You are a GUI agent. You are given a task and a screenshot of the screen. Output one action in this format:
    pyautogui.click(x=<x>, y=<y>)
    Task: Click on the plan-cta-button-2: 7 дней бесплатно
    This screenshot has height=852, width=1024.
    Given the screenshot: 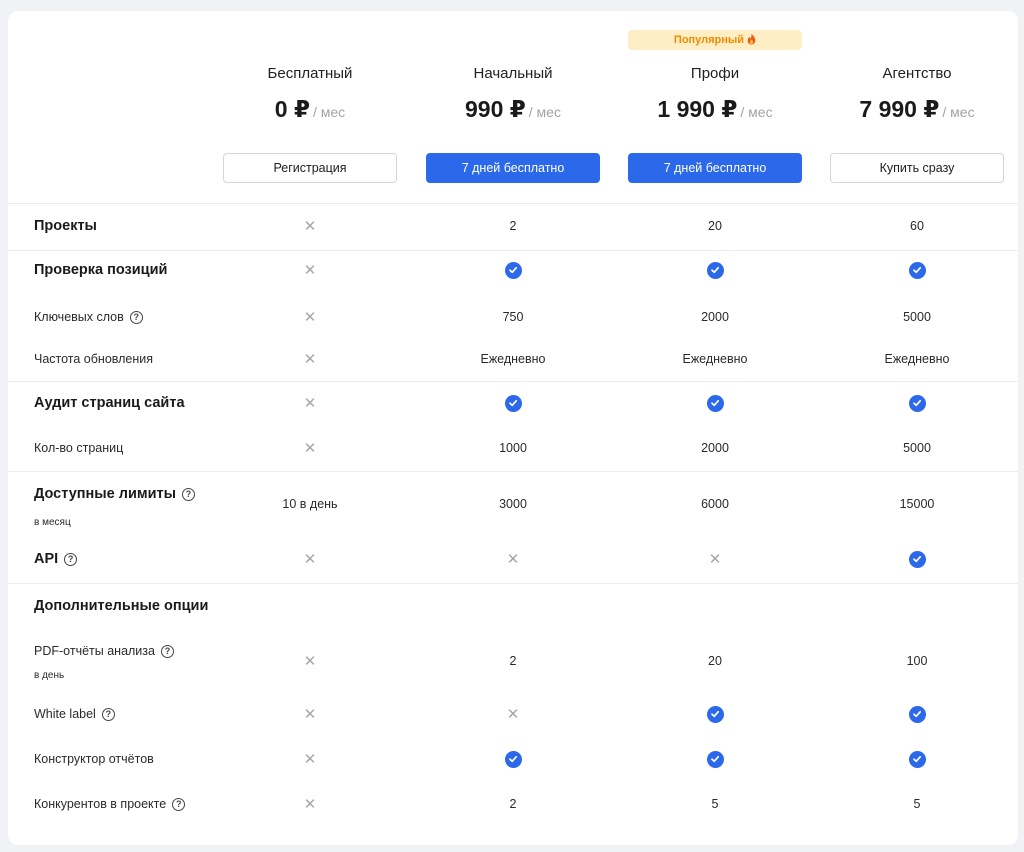 What is the action you would take?
    pyautogui.click(x=715, y=168)
    